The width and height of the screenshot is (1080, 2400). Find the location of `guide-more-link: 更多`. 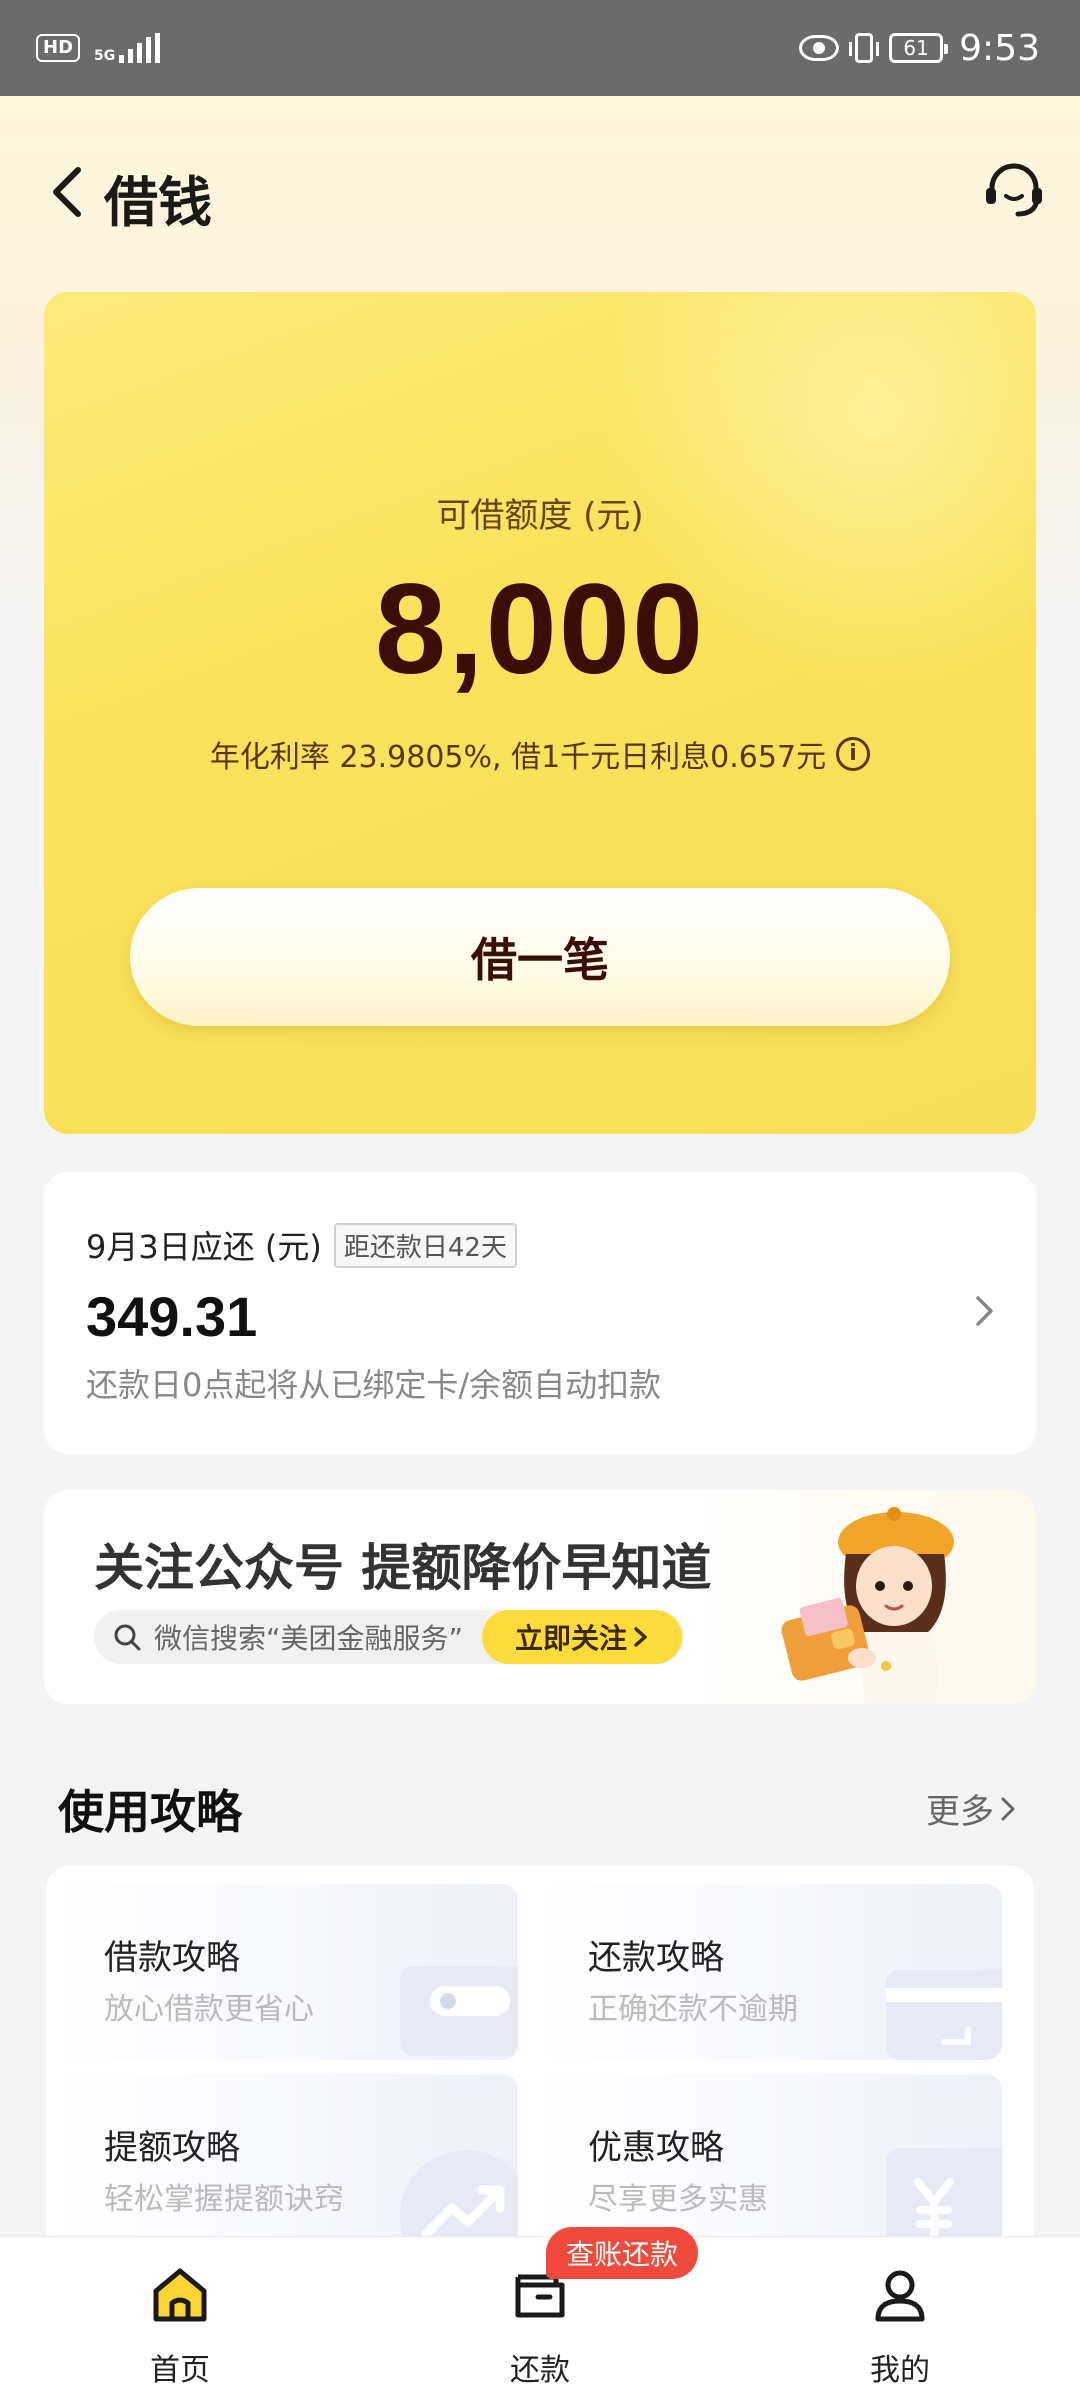

guide-more-link: 更多 is located at coordinates (971, 1808).